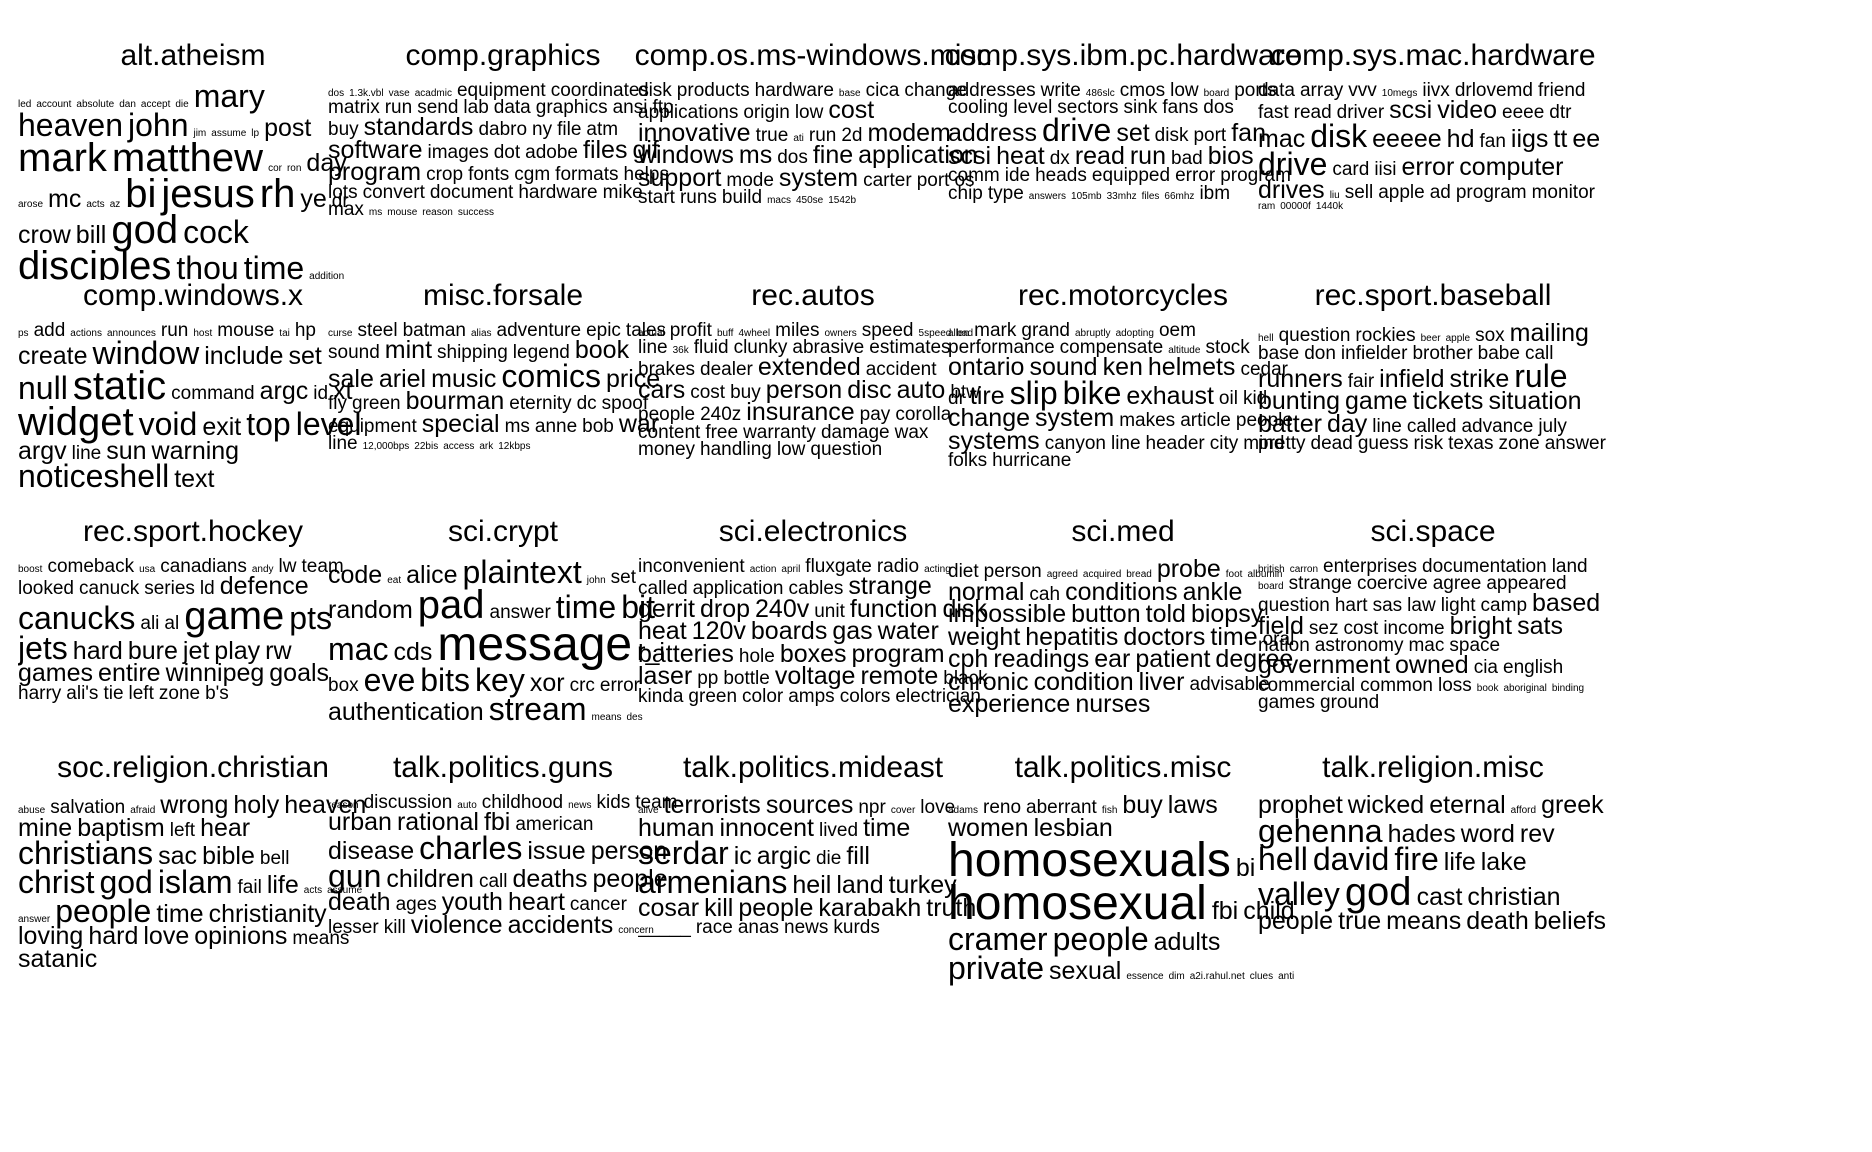  I want to click on cloud-word: english, so click(1533, 668).